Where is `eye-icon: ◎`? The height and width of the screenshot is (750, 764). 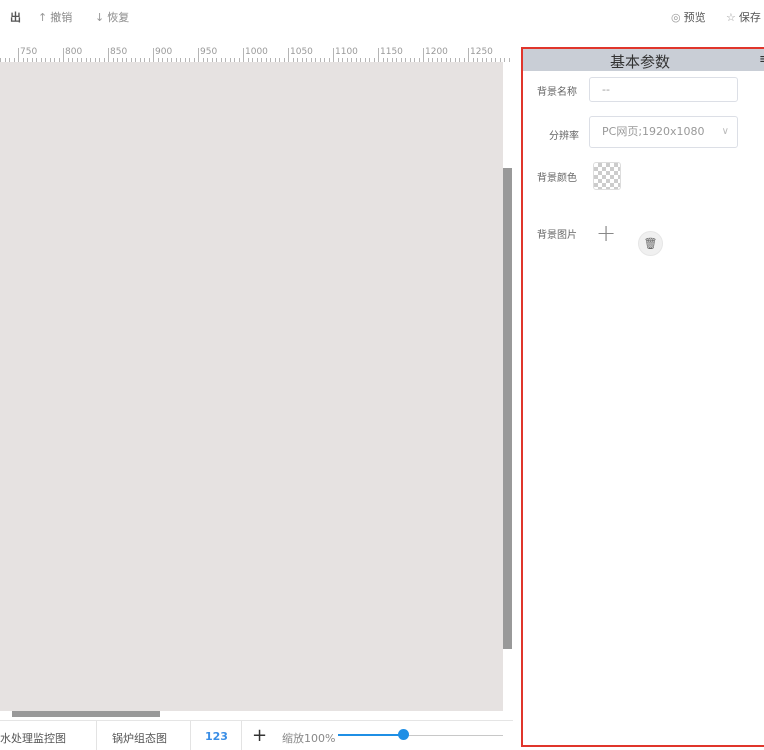
eye-icon: ◎ is located at coordinates (676, 17).